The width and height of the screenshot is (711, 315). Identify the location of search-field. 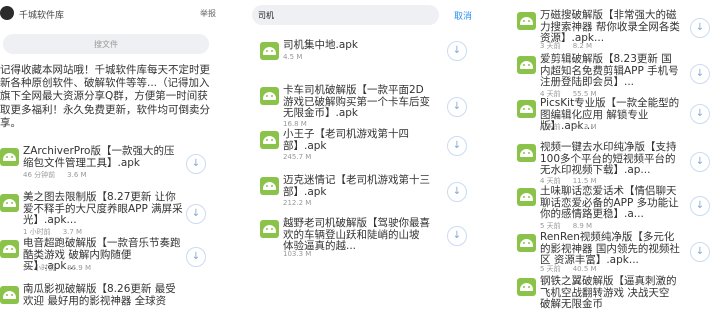
(345, 15).